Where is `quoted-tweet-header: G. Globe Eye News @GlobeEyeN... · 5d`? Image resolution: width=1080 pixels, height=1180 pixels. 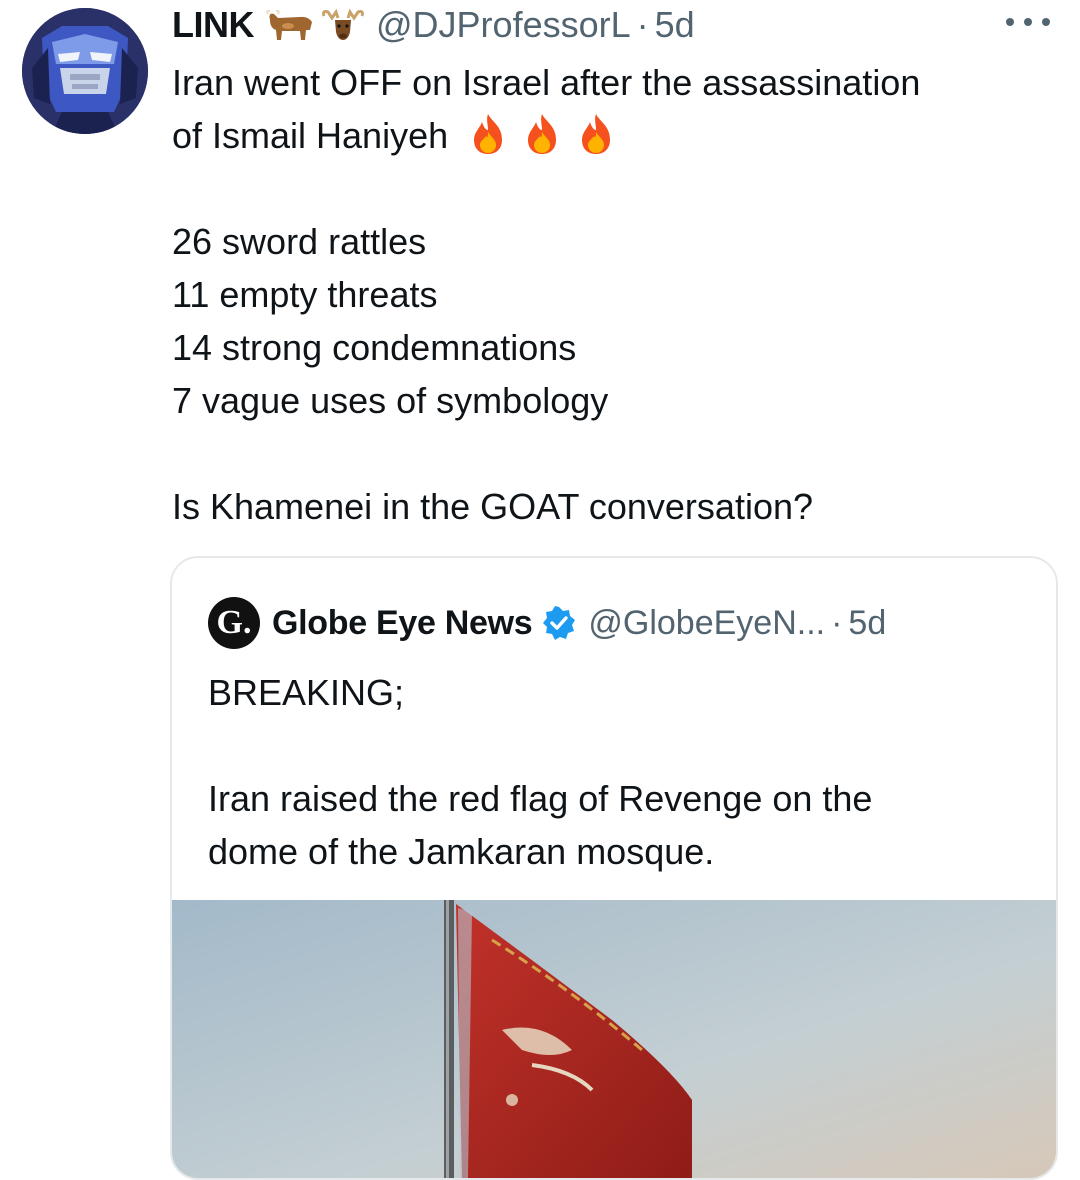 quoted-tweet-header: G. Globe Eye News @GlobeEyeN... · 5d is located at coordinates (547, 623).